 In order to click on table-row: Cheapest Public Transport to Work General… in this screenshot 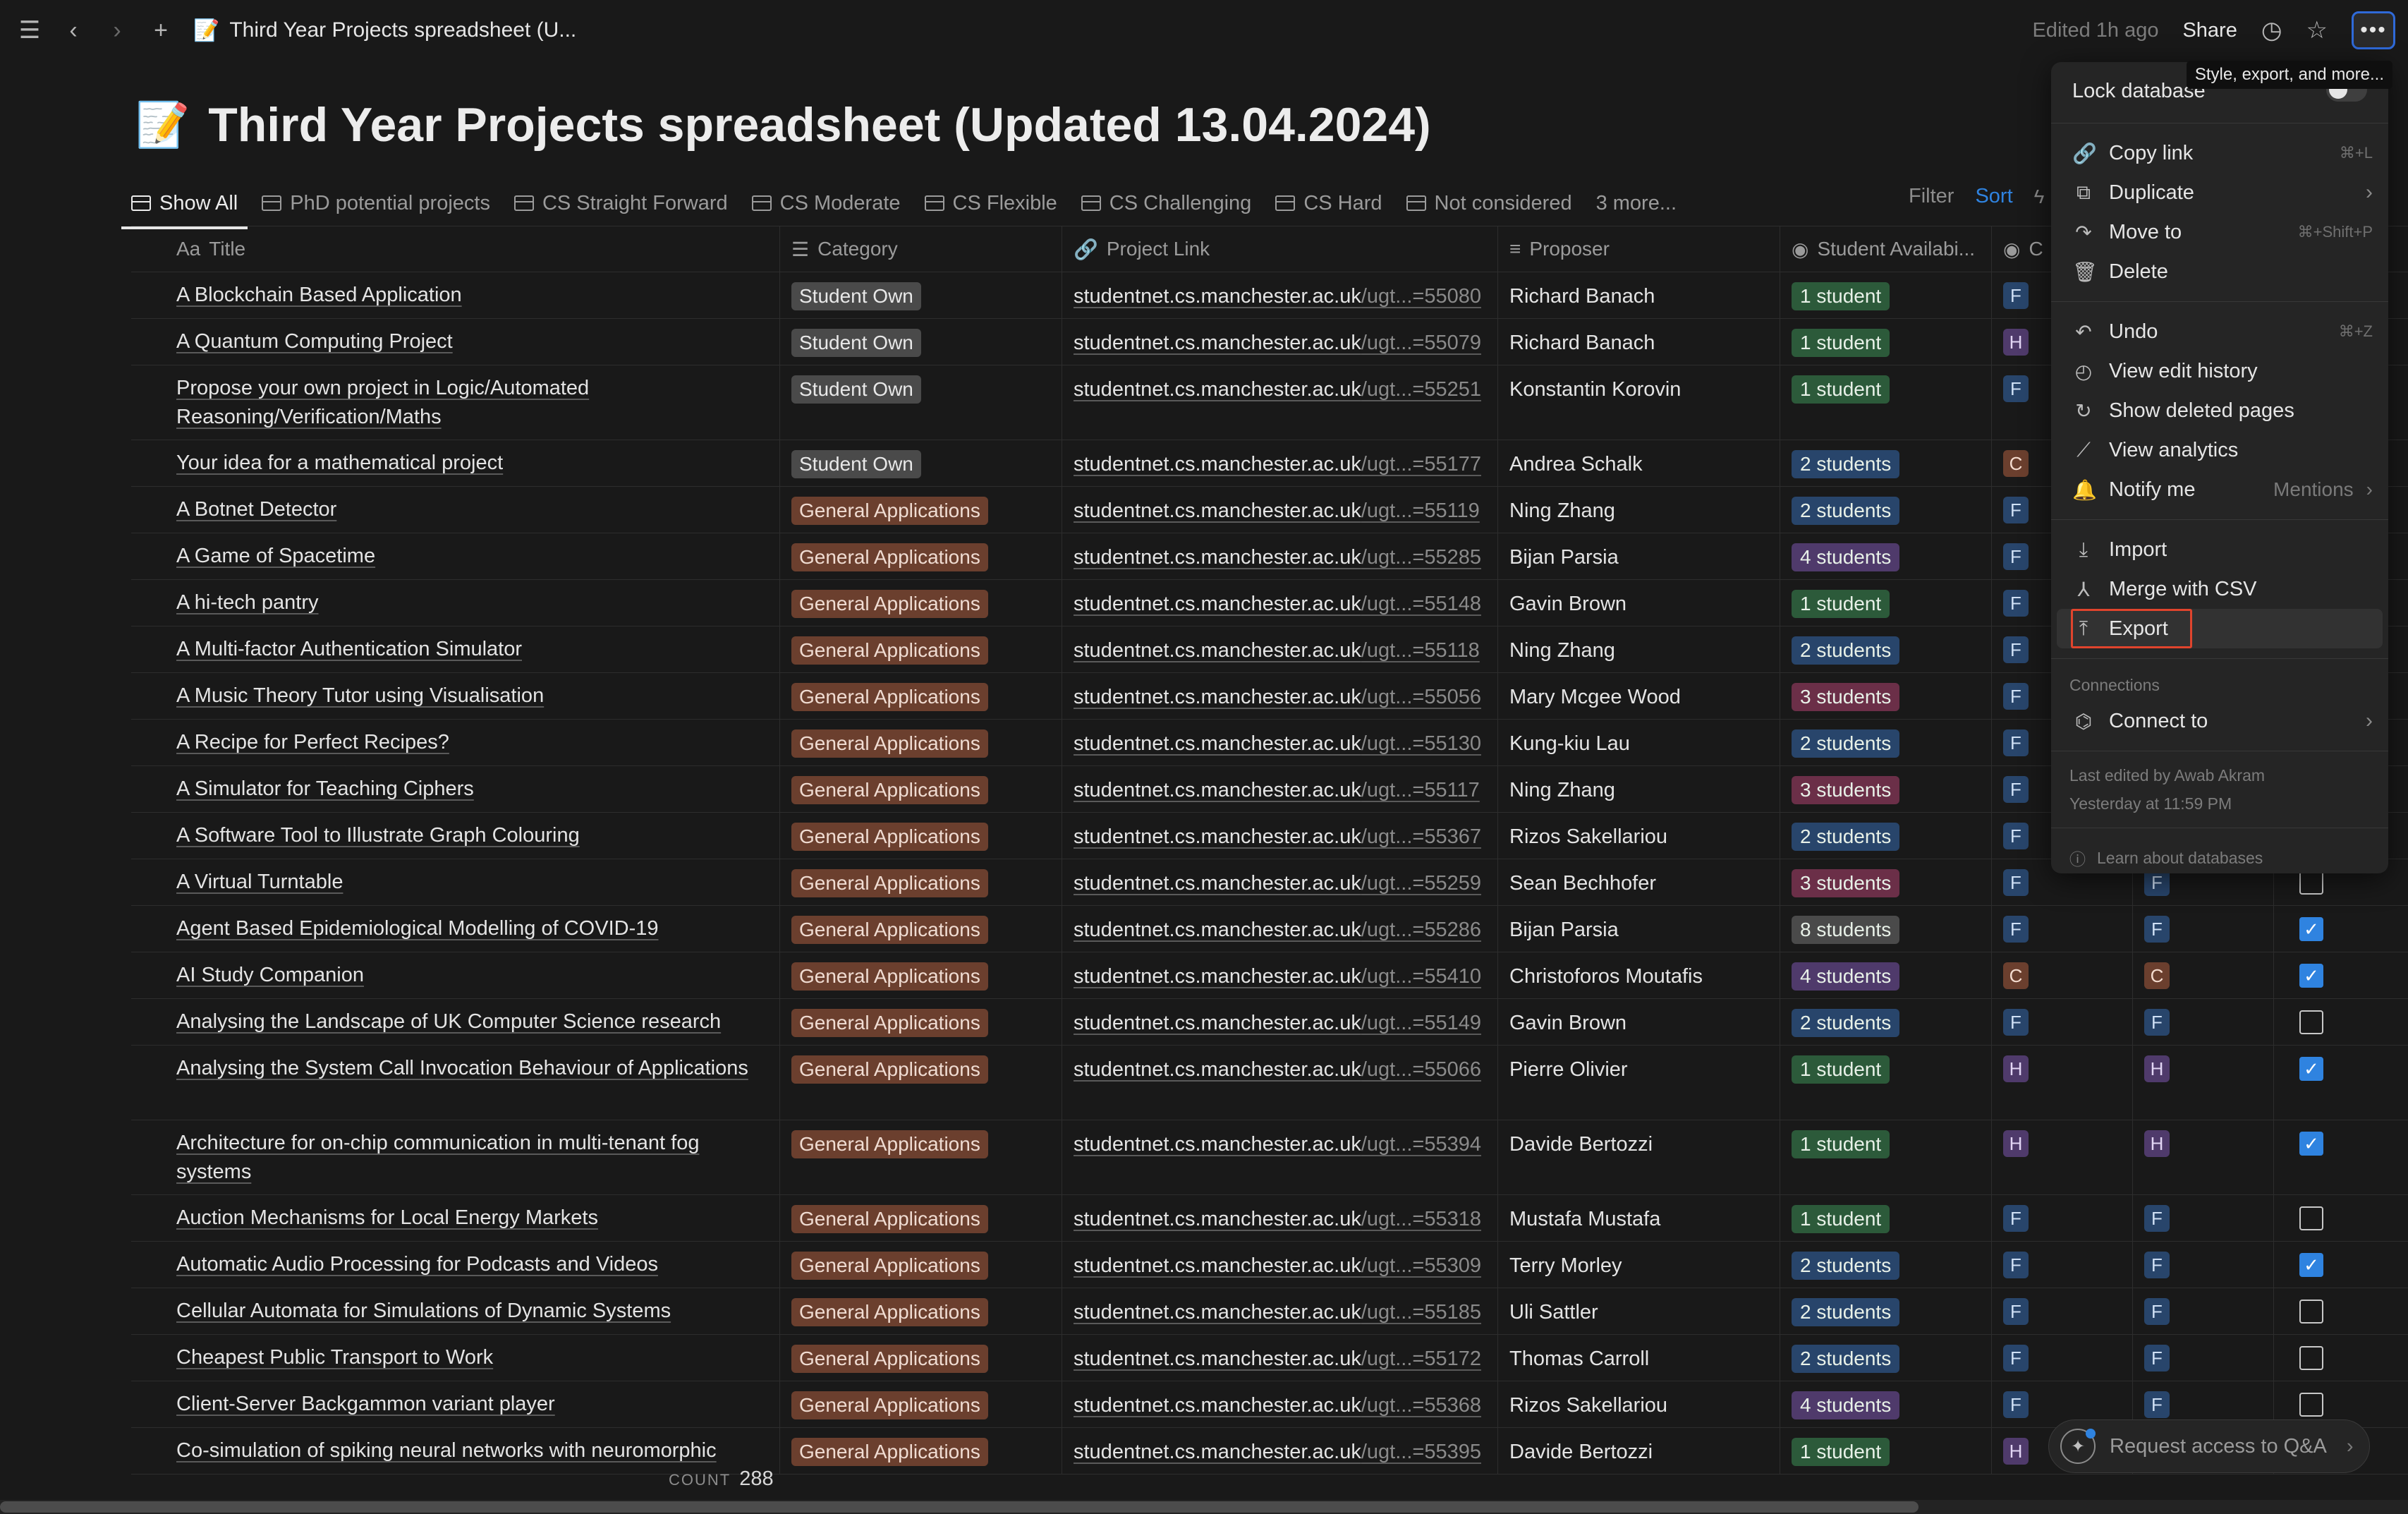, I will do `click(1269, 1358)`.